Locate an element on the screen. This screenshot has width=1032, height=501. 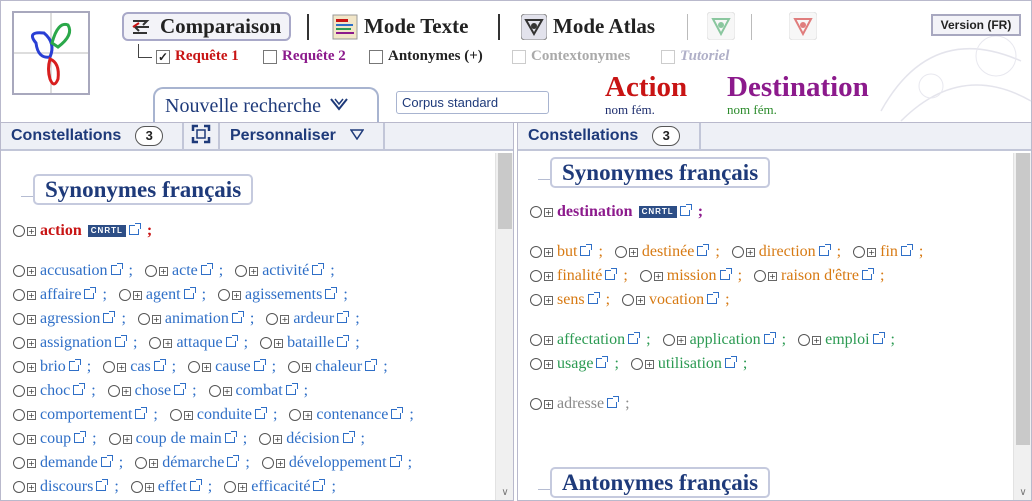
synonym-link: efficacité is located at coordinates (280, 487).